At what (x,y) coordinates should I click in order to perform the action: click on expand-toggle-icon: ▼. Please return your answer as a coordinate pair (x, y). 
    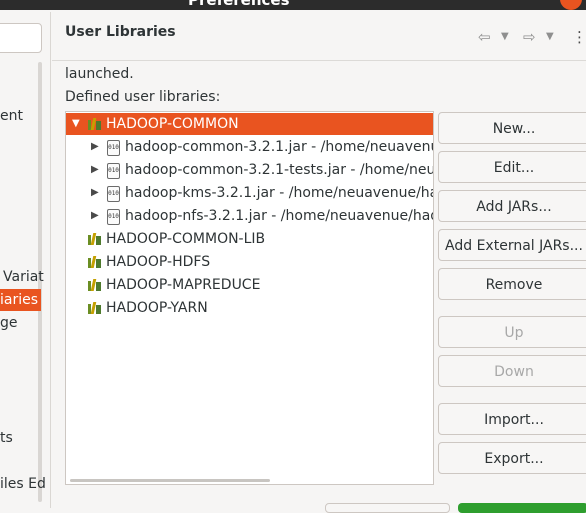
    Looking at the image, I should click on (76, 124).